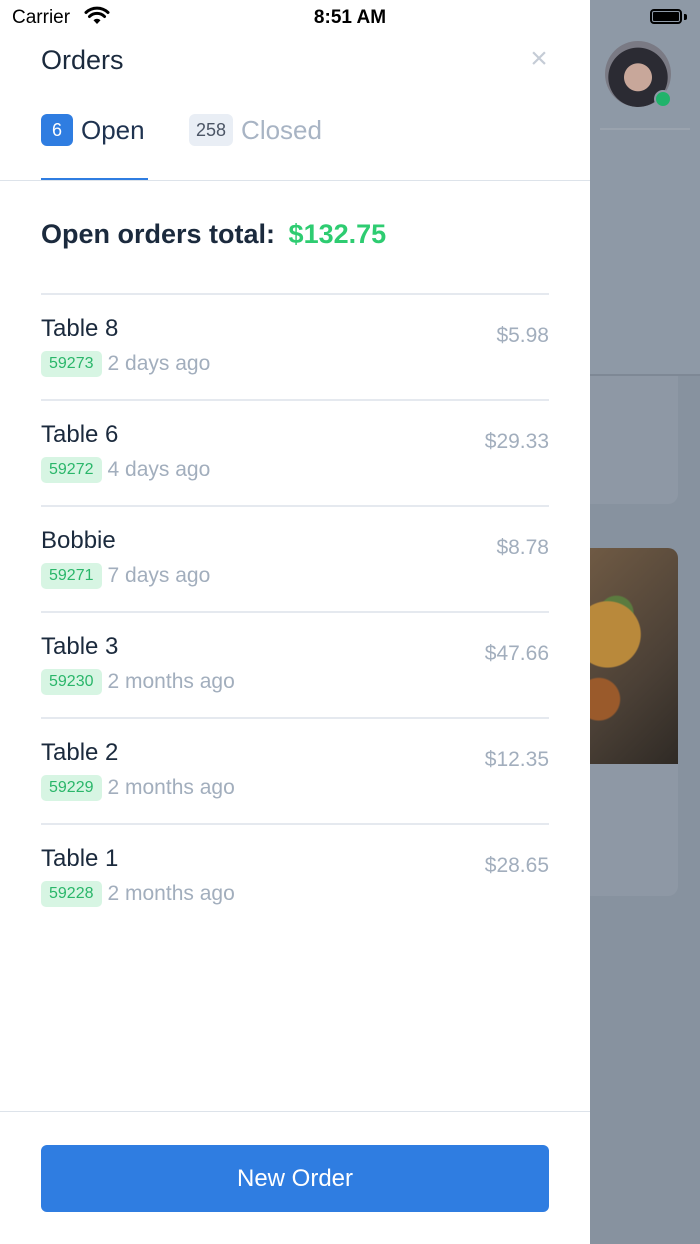  I want to click on order-id-badge: 59273, so click(71, 364).